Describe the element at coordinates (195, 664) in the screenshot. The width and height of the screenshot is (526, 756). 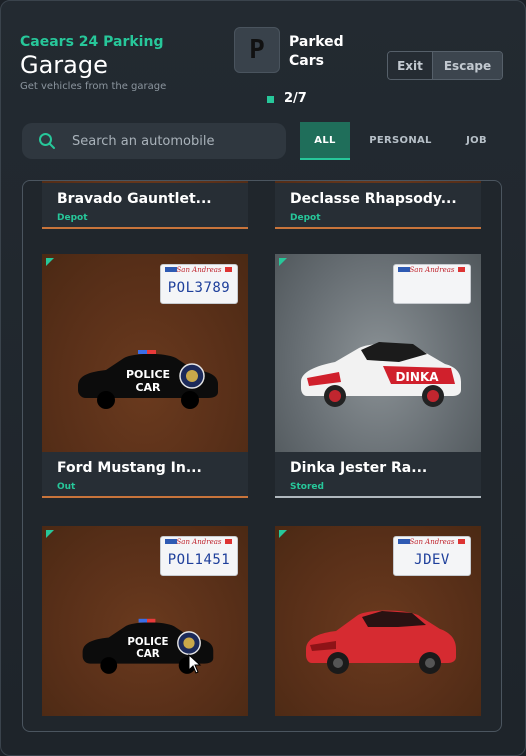
I see `mouse-cursor-icon` at that location.